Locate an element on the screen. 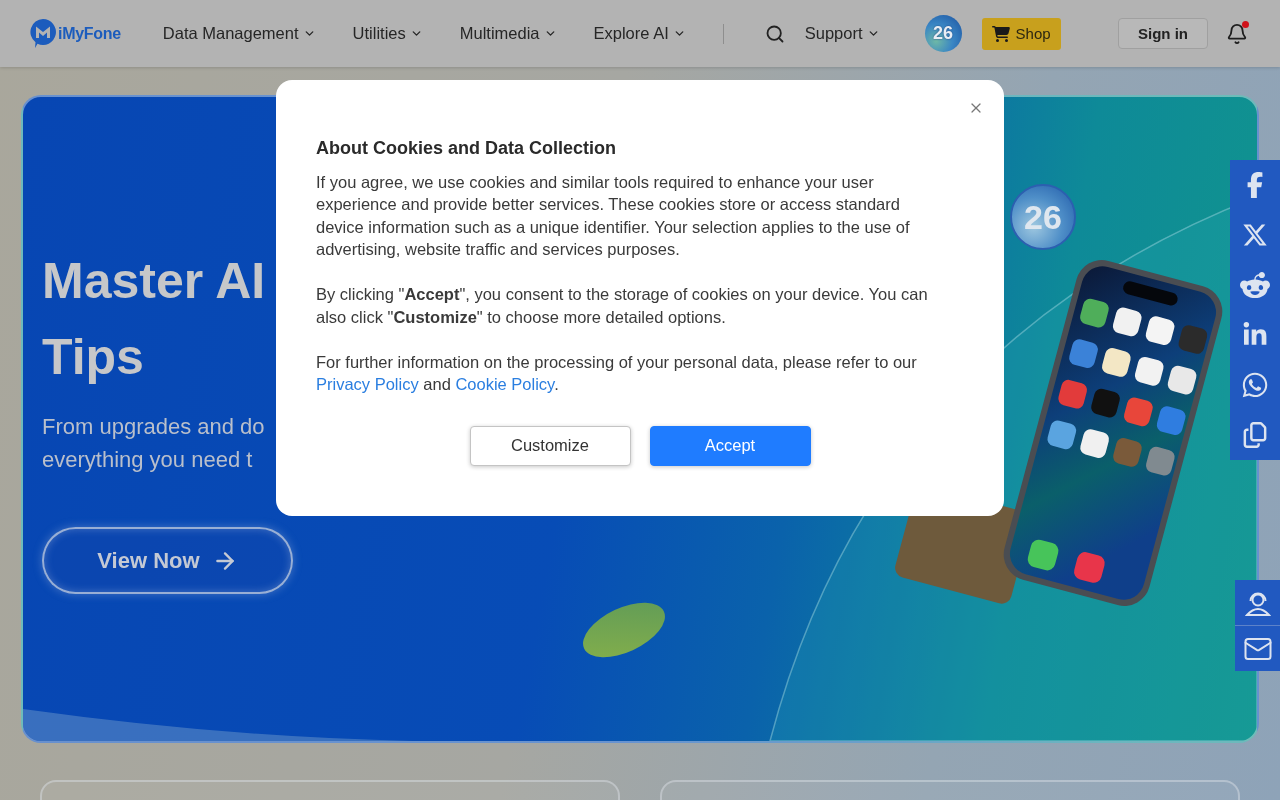  sign-in-button: Sign in is located at coordinates (1163, 33).